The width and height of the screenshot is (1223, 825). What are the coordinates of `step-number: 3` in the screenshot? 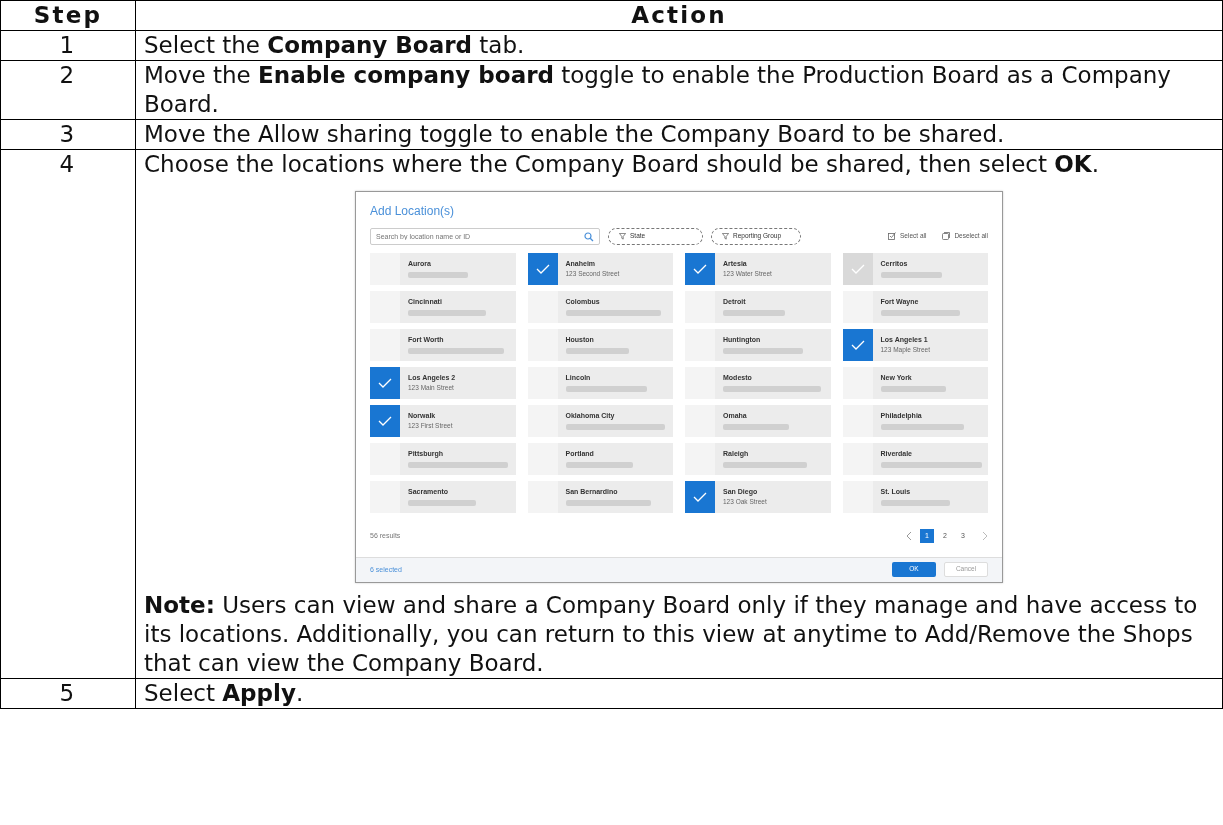 It's located at (68, 134).